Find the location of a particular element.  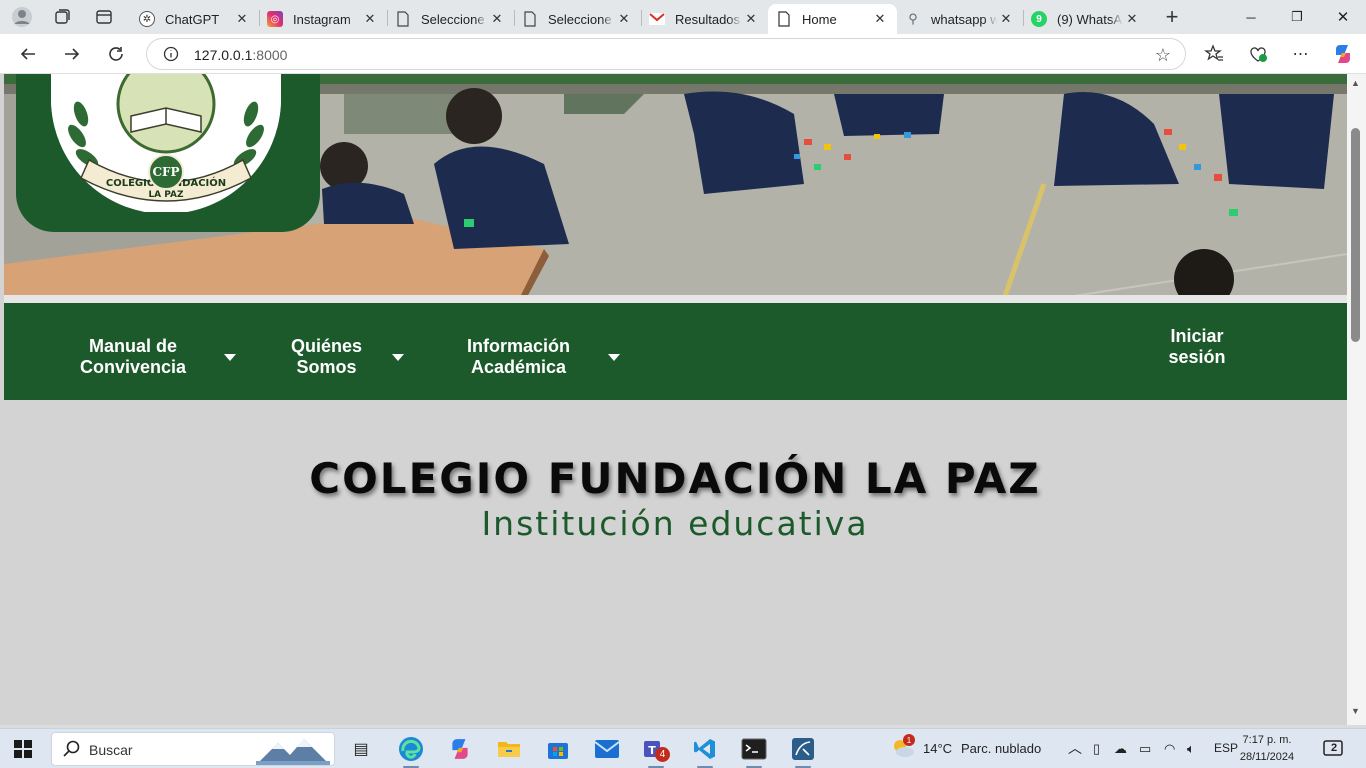

tab-title: Home is located at coordinates (819, 19).